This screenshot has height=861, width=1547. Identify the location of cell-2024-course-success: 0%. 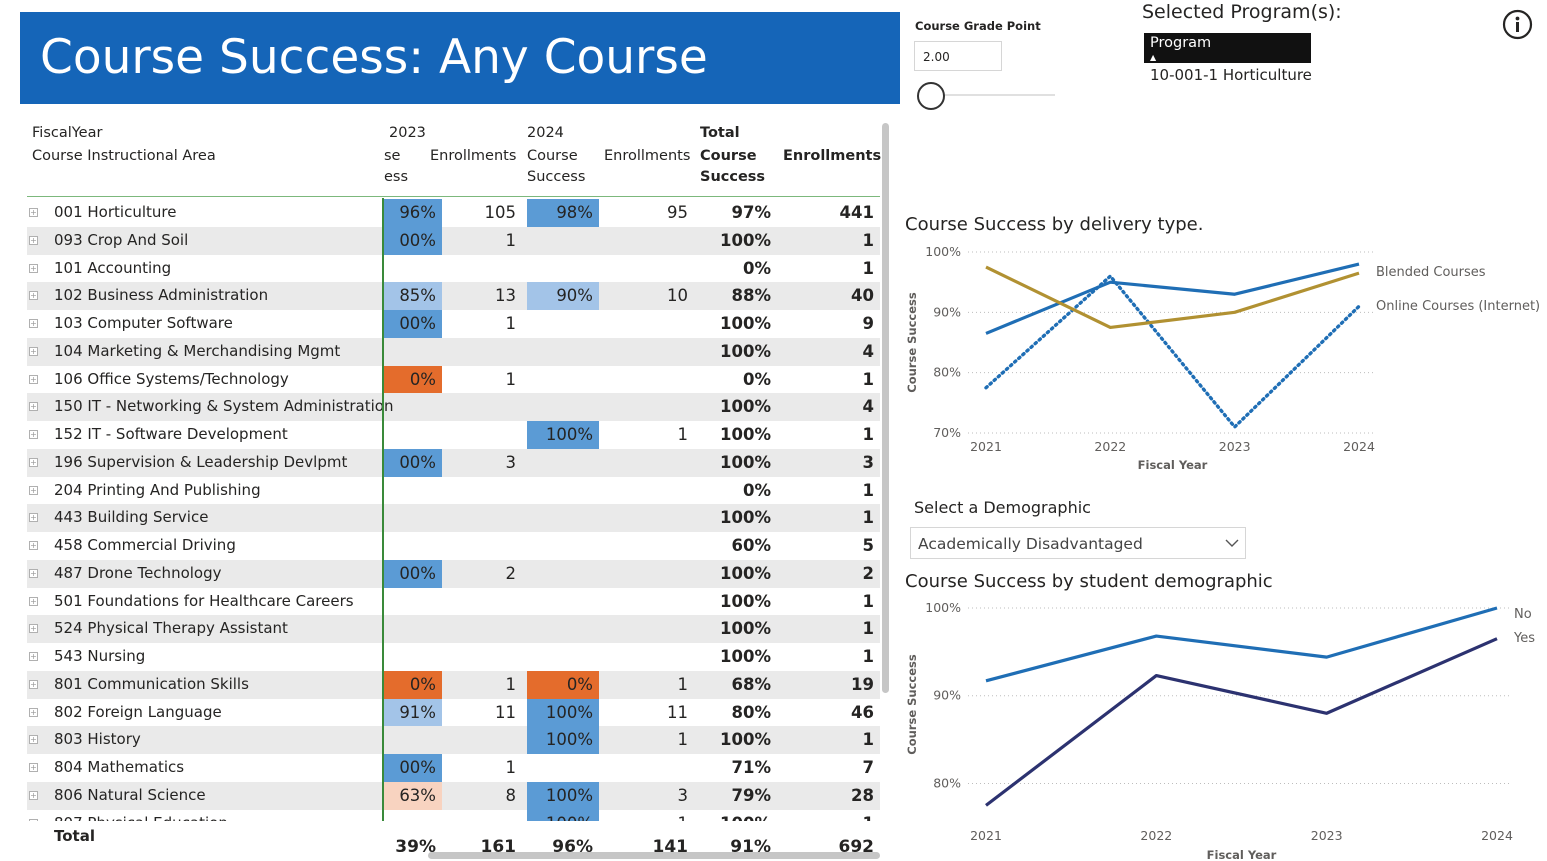
(563, 684).